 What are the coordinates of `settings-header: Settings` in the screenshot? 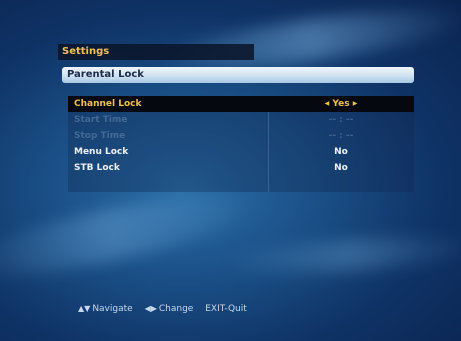 It's located at (156, 52).